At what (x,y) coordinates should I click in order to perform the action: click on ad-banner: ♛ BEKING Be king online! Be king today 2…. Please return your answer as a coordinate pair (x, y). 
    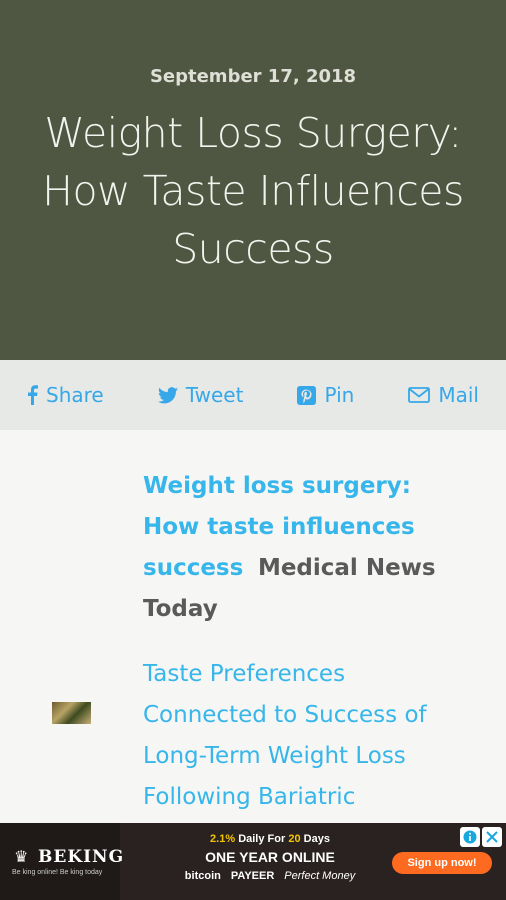
    Looking at the image, I should click on (253, 861).